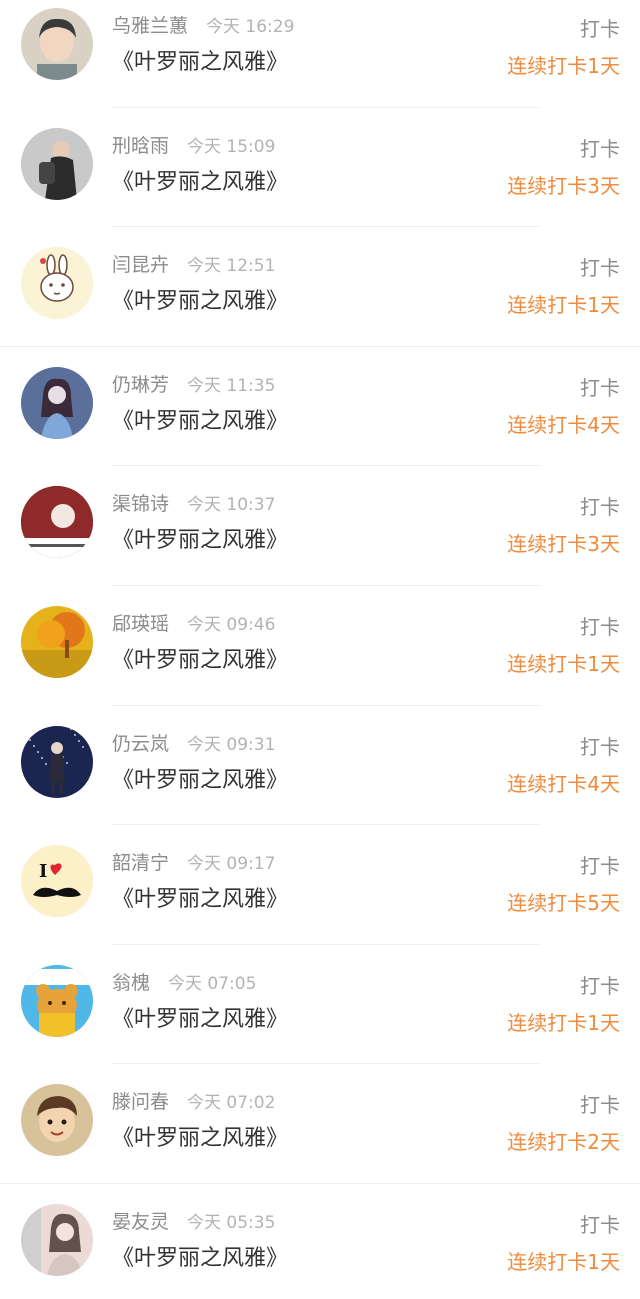 Image resolution: width=640 pixels, height=1299 pixels. Describe the element at coordinates (320, 658) in the screenshot. I see `list-item: 郈瑛瑶 今天 09:46 《叶罗丽之风雅》 打卡连续打卡1天` at that location.